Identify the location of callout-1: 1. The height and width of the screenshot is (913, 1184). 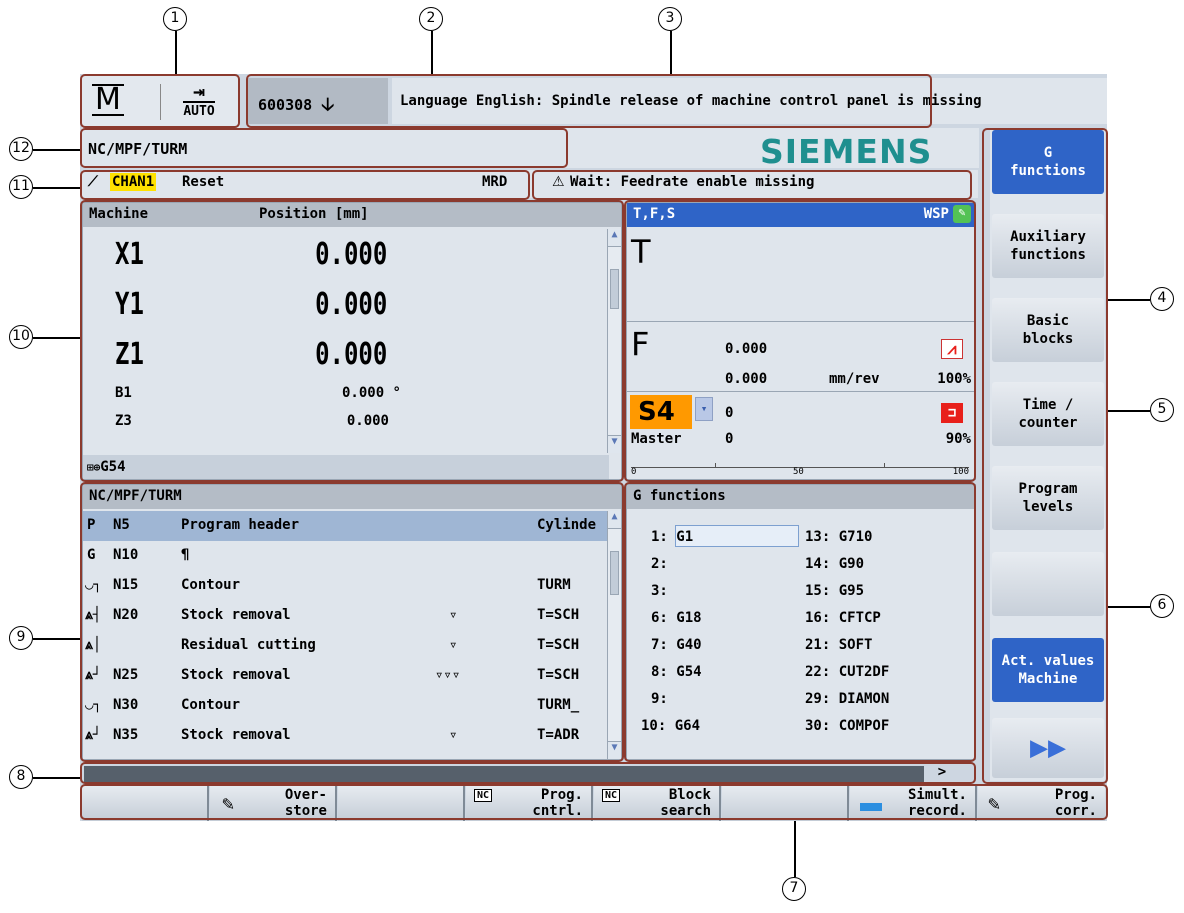
(175, 19).